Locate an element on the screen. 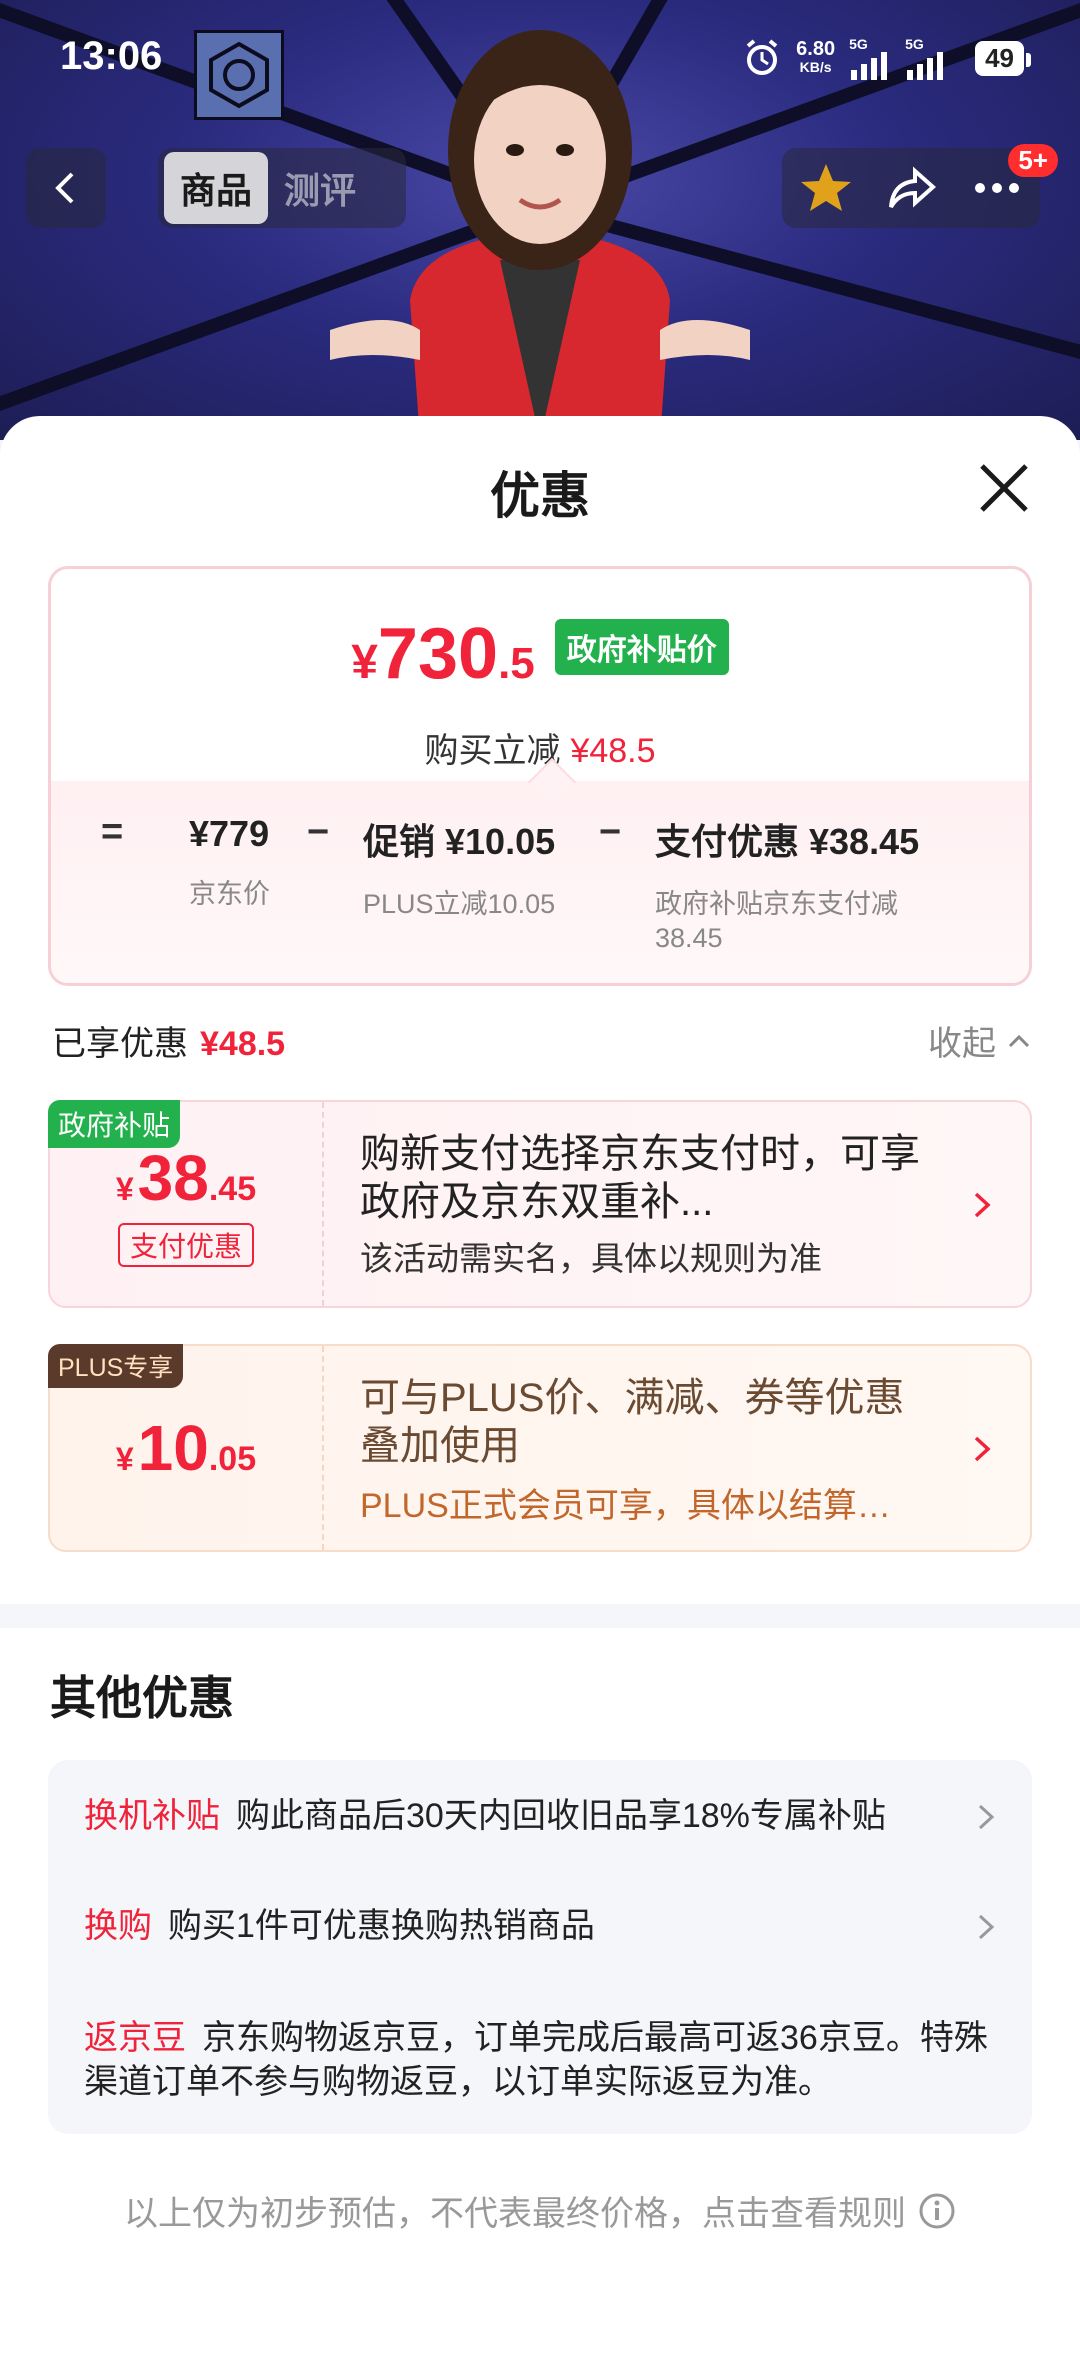 The image size is (1080, 2376). close-icon is located at coordinates (1004, 488).